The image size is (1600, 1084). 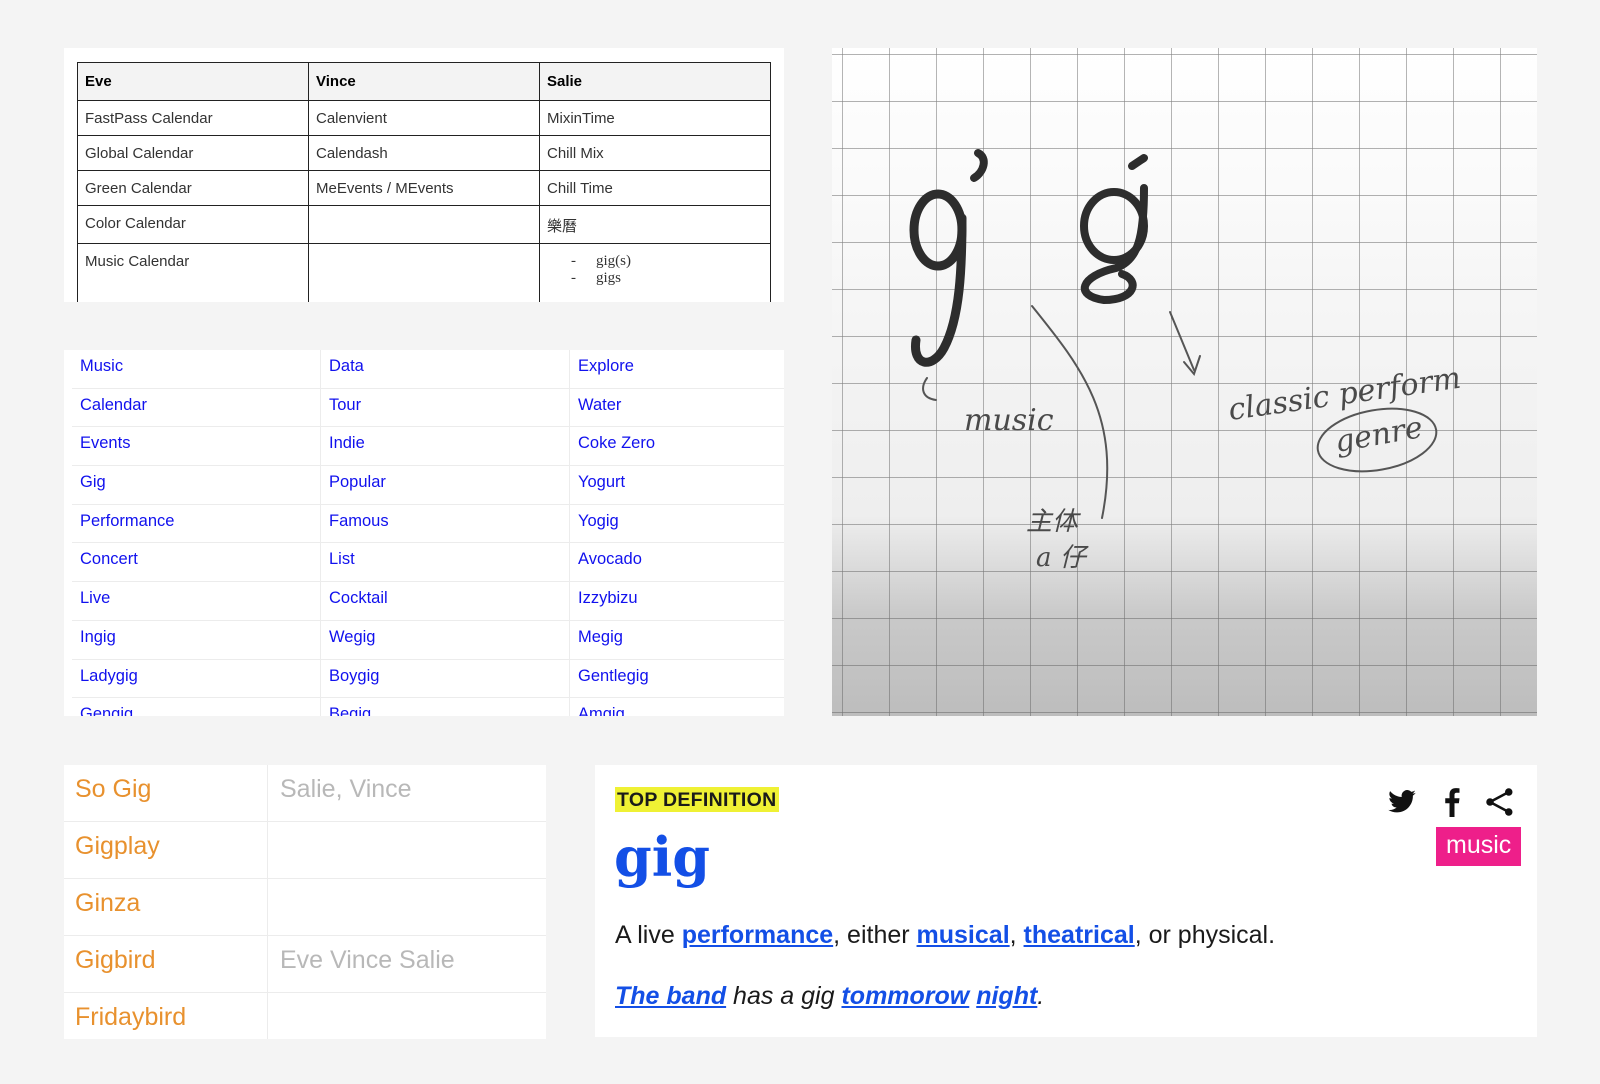 I want to click on keyword-link: Amgig, so click(x=677, y=707).